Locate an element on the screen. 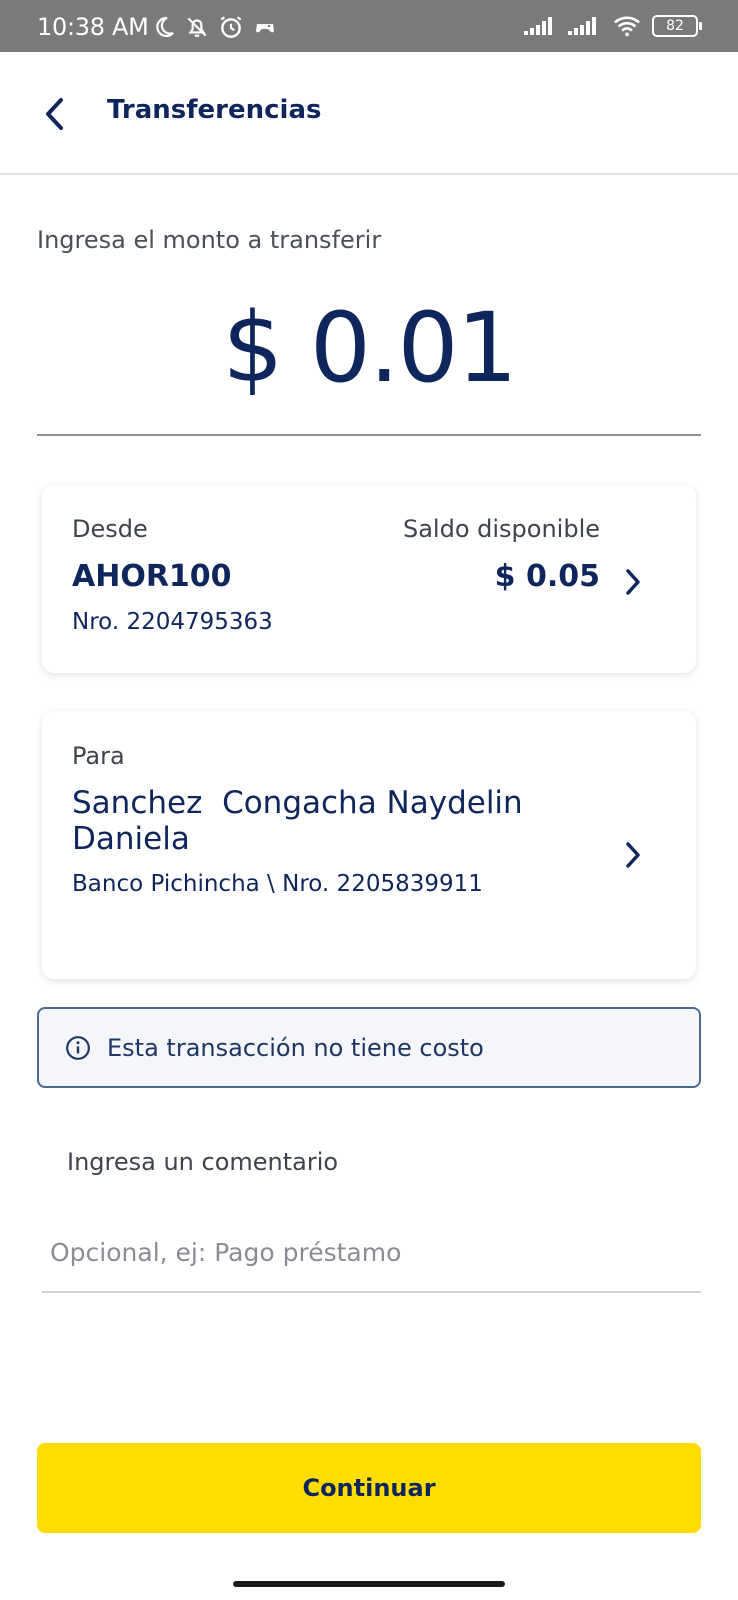 This screenshot has width=738, height=1600. info-banner: Esta transacción no tiene costo is located at coordinates (369, 1047).